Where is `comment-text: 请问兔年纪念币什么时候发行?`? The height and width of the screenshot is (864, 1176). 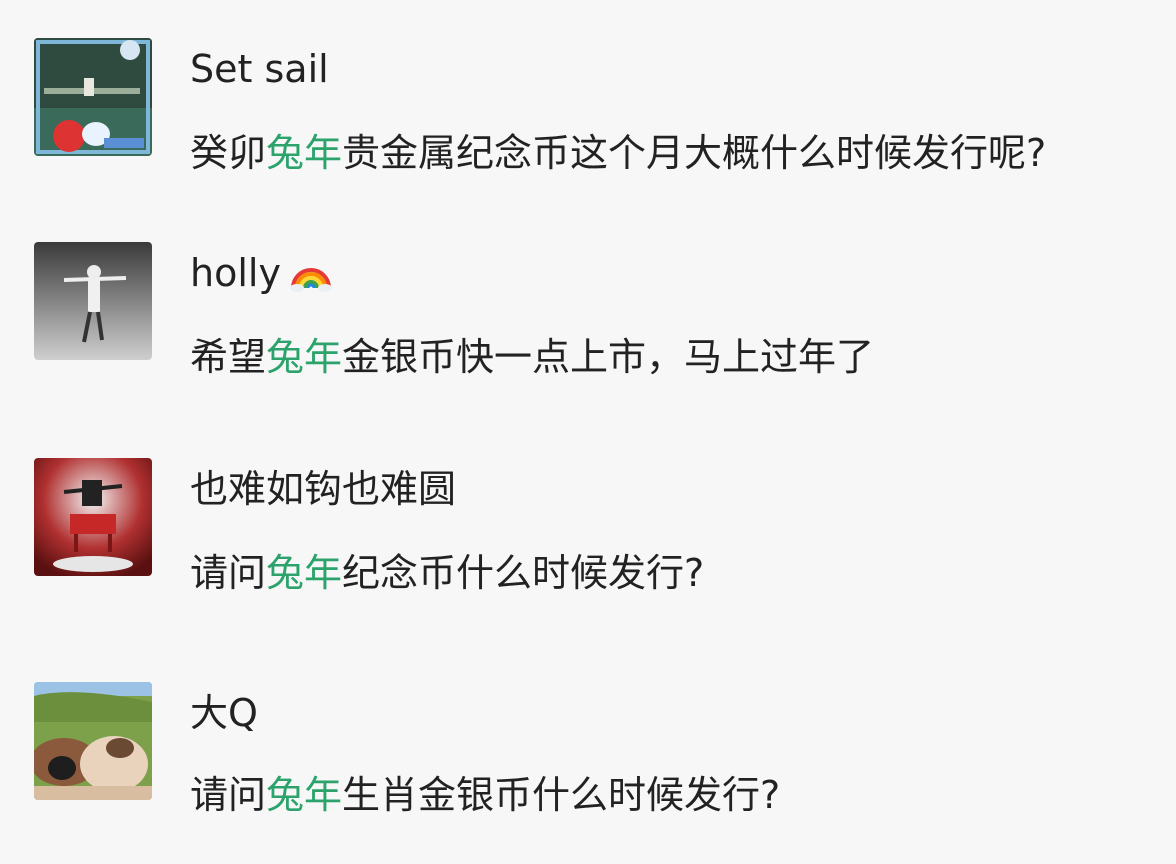 comment-text: 请问兔年纪念币什么时候发行? is located at coordinates (447, 573).